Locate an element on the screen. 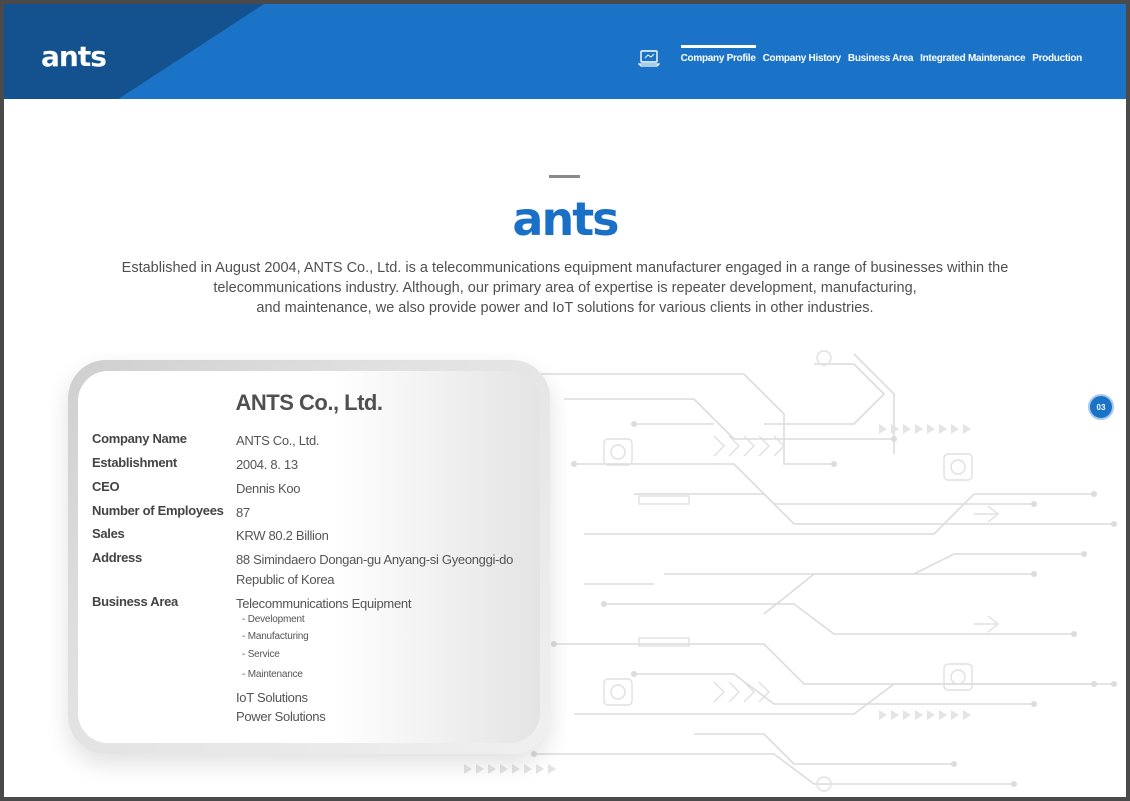  business-sub-item: - Maintenance is located at coordinates (272, 674).